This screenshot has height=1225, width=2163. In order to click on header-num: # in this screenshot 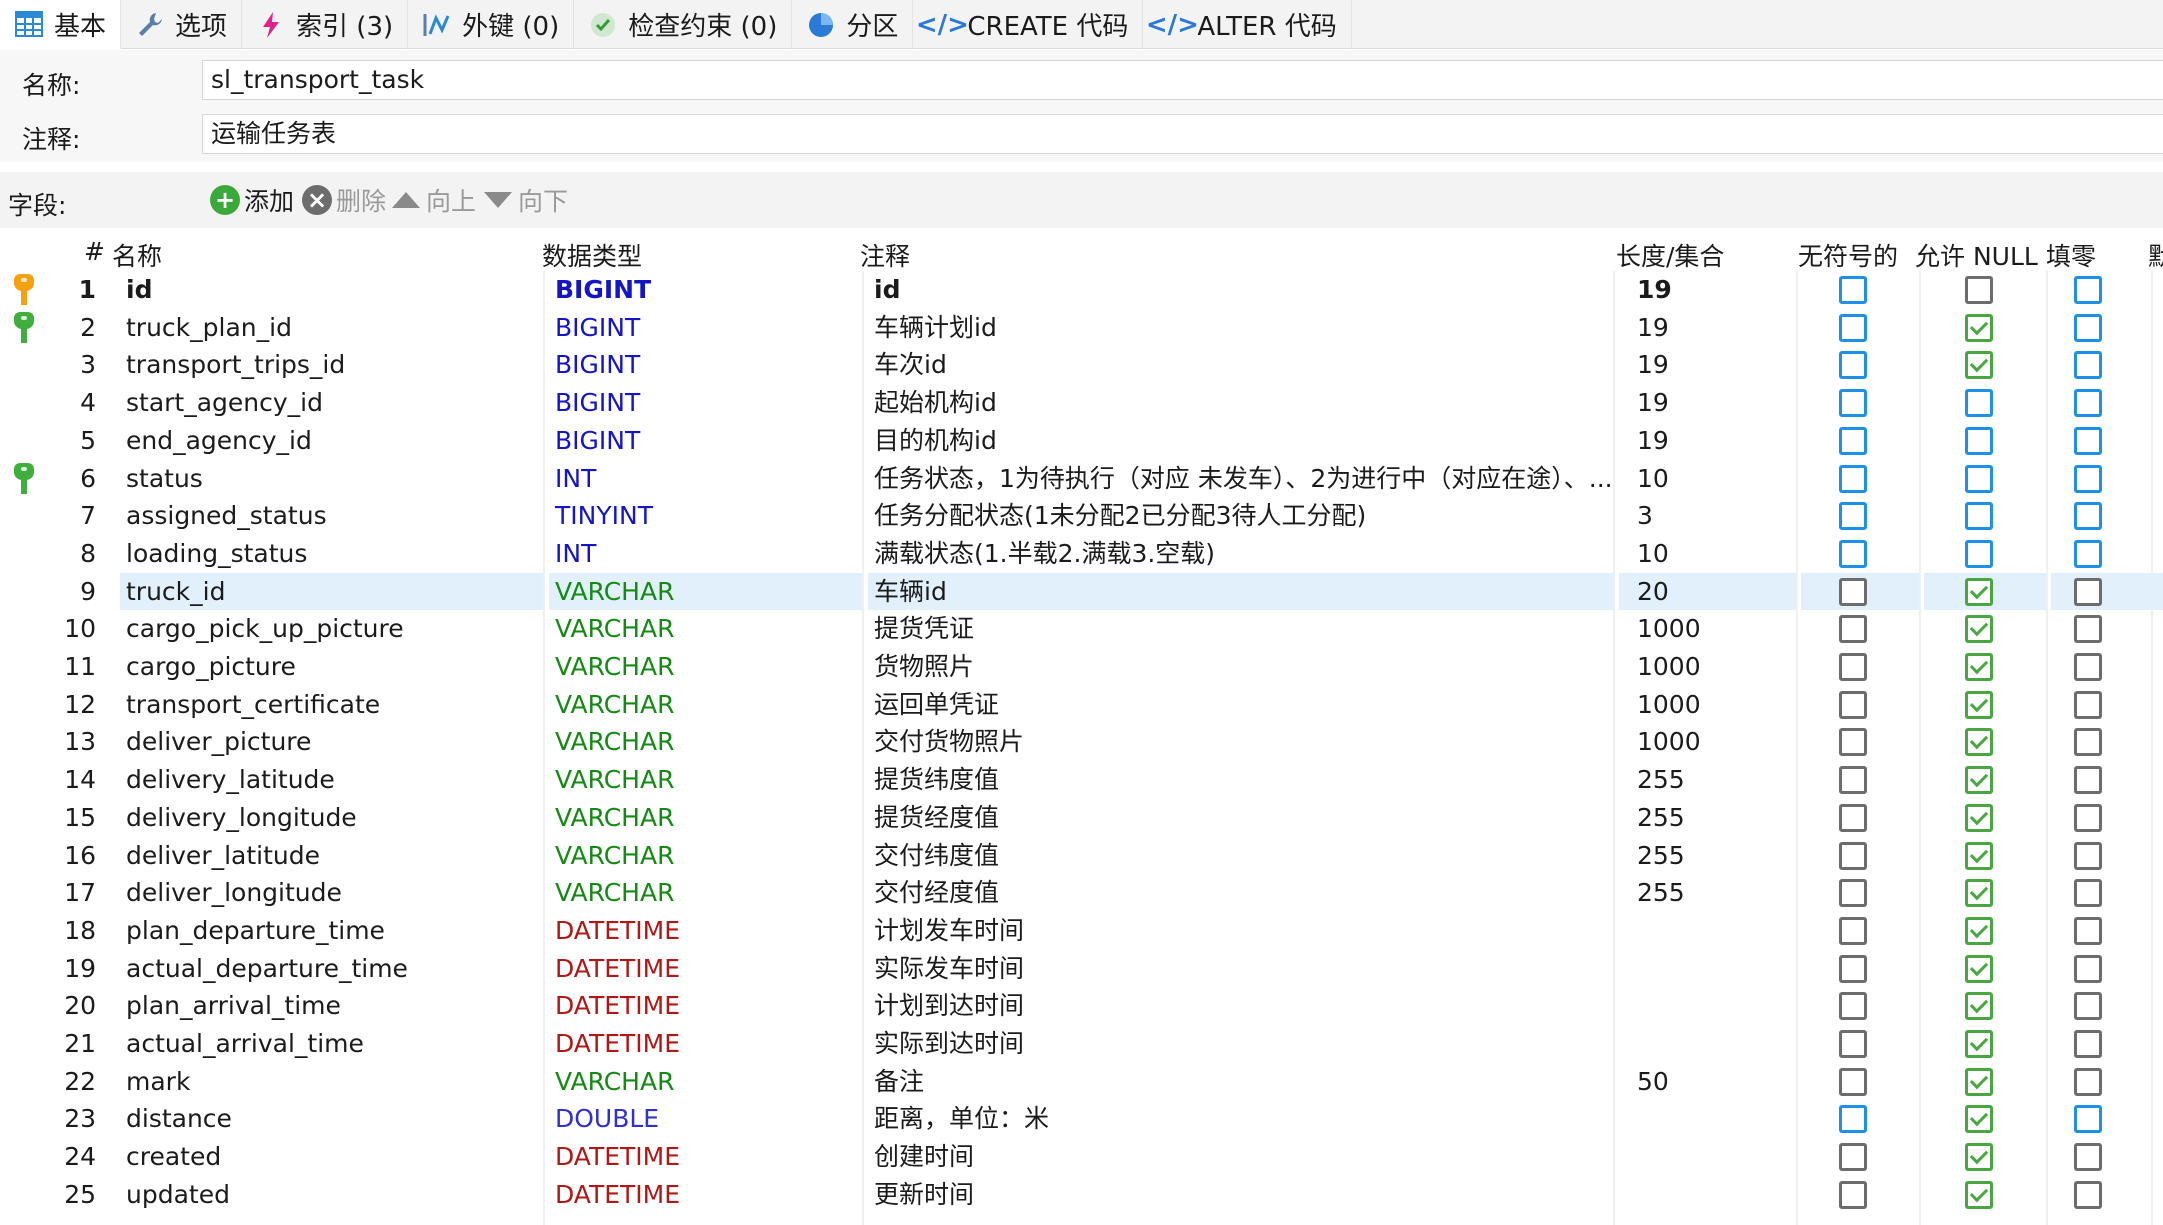, I will do `click(94, 251)`.